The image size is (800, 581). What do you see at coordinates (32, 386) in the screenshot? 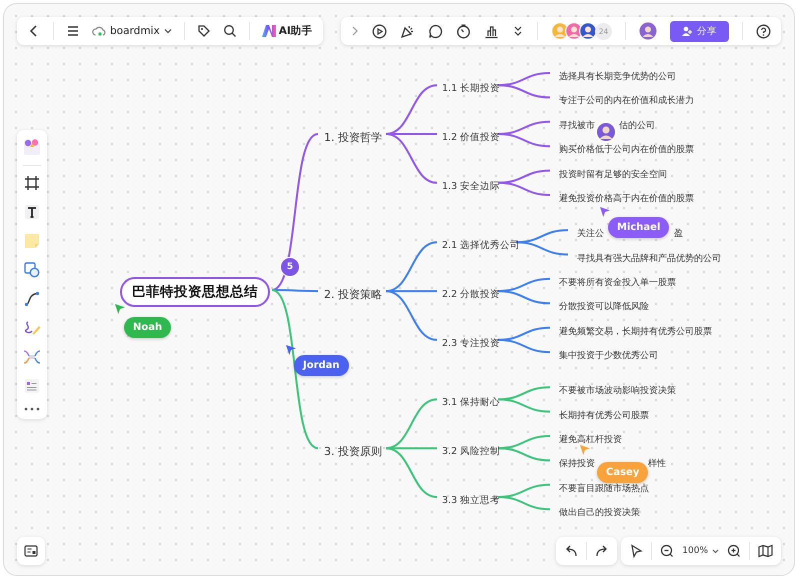
I see `list-card-icon` at bounding box center [32, 386].